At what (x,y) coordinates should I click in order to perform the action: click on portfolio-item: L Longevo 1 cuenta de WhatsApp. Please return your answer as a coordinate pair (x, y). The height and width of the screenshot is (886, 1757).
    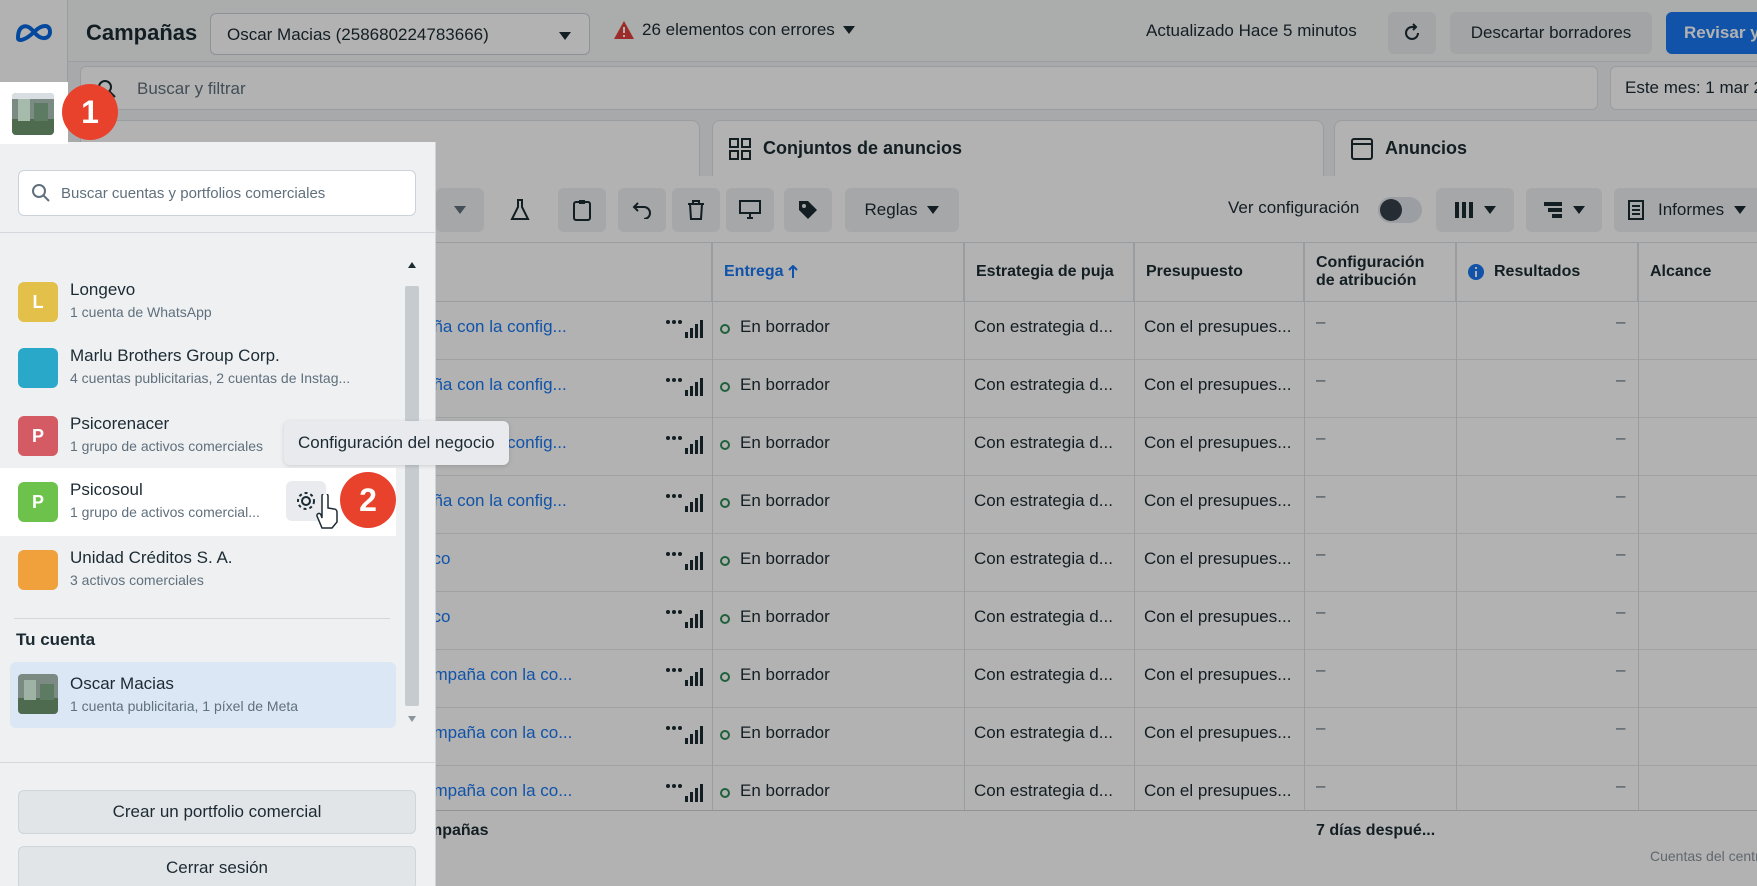
    Looking at the image, I should click on (201, 302).